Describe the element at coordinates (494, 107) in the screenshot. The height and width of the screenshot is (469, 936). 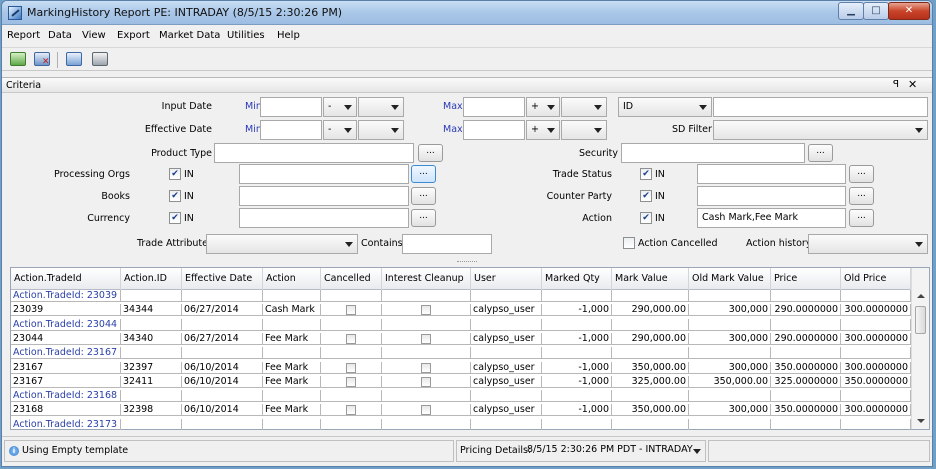
I see `input-date-max-field` at that location.